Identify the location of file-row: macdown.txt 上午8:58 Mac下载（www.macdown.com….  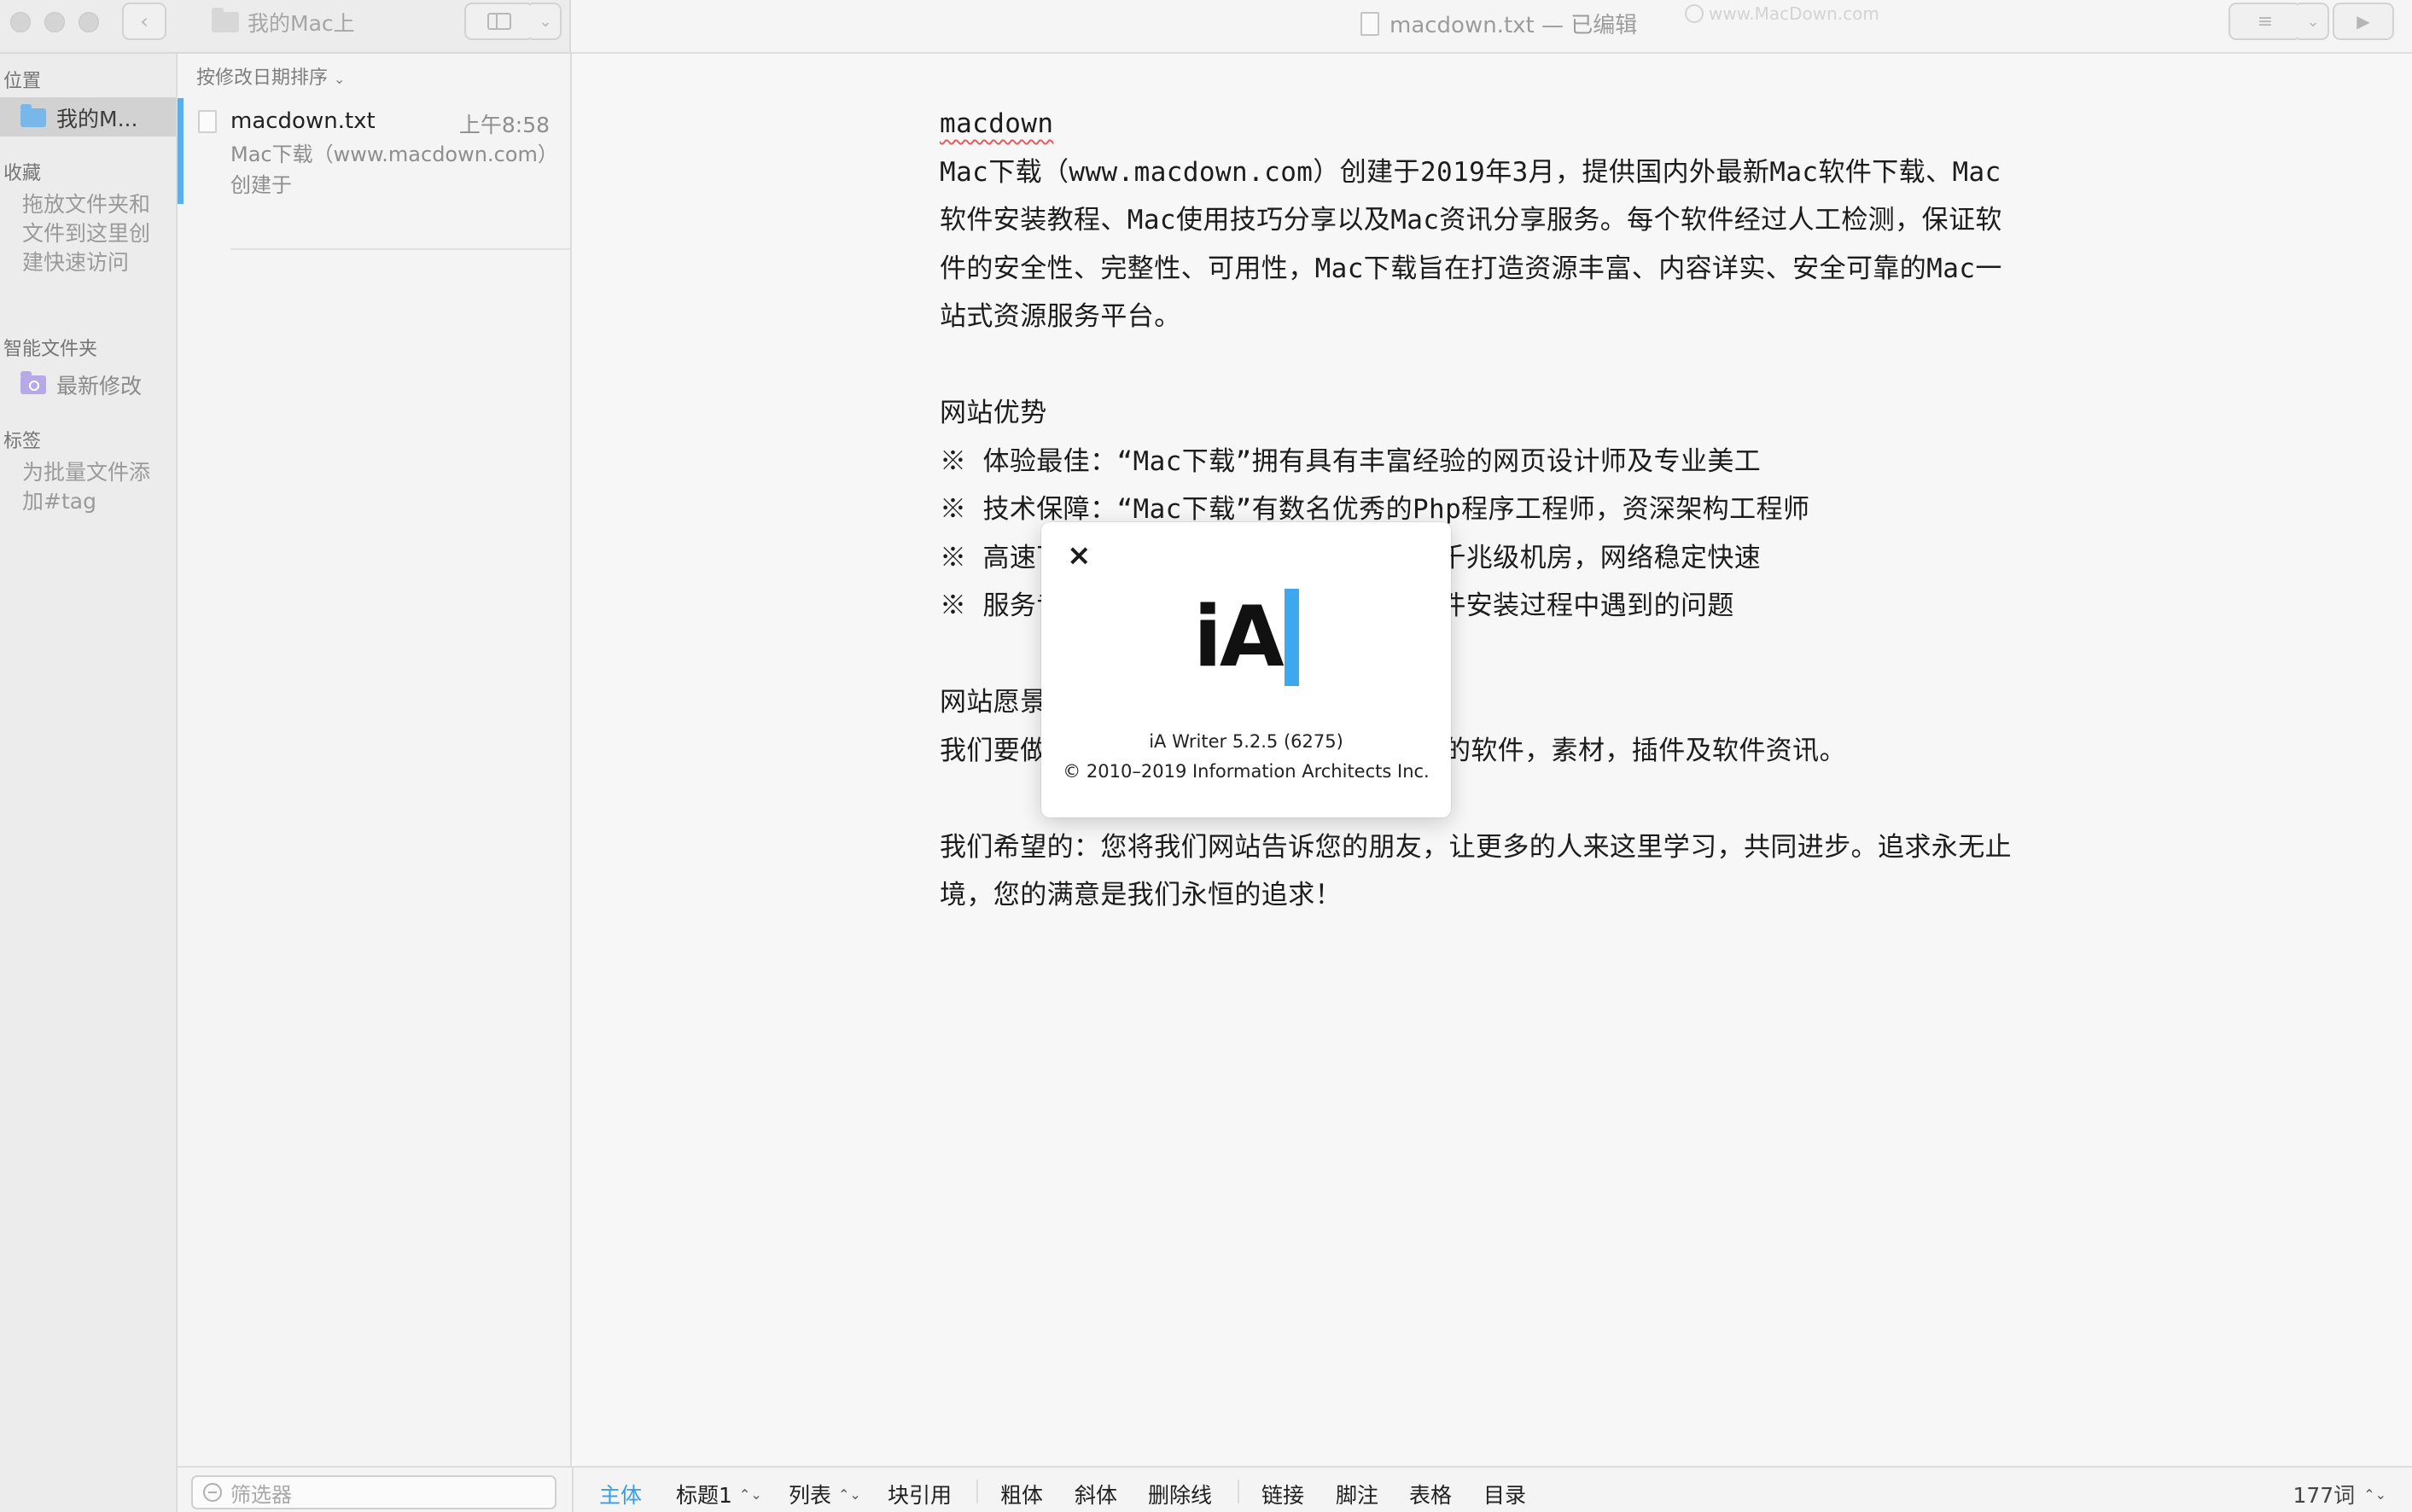
(374, 178).